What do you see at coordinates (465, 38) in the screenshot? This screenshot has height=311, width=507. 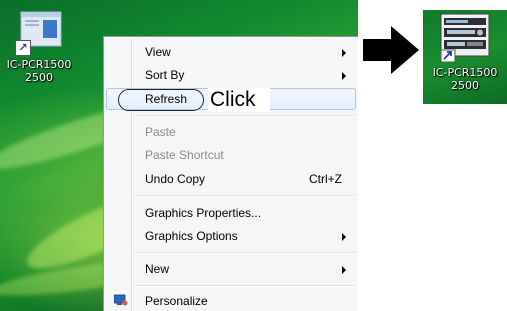 I see `receiver-device-icon` at bounding box center [465, 38].